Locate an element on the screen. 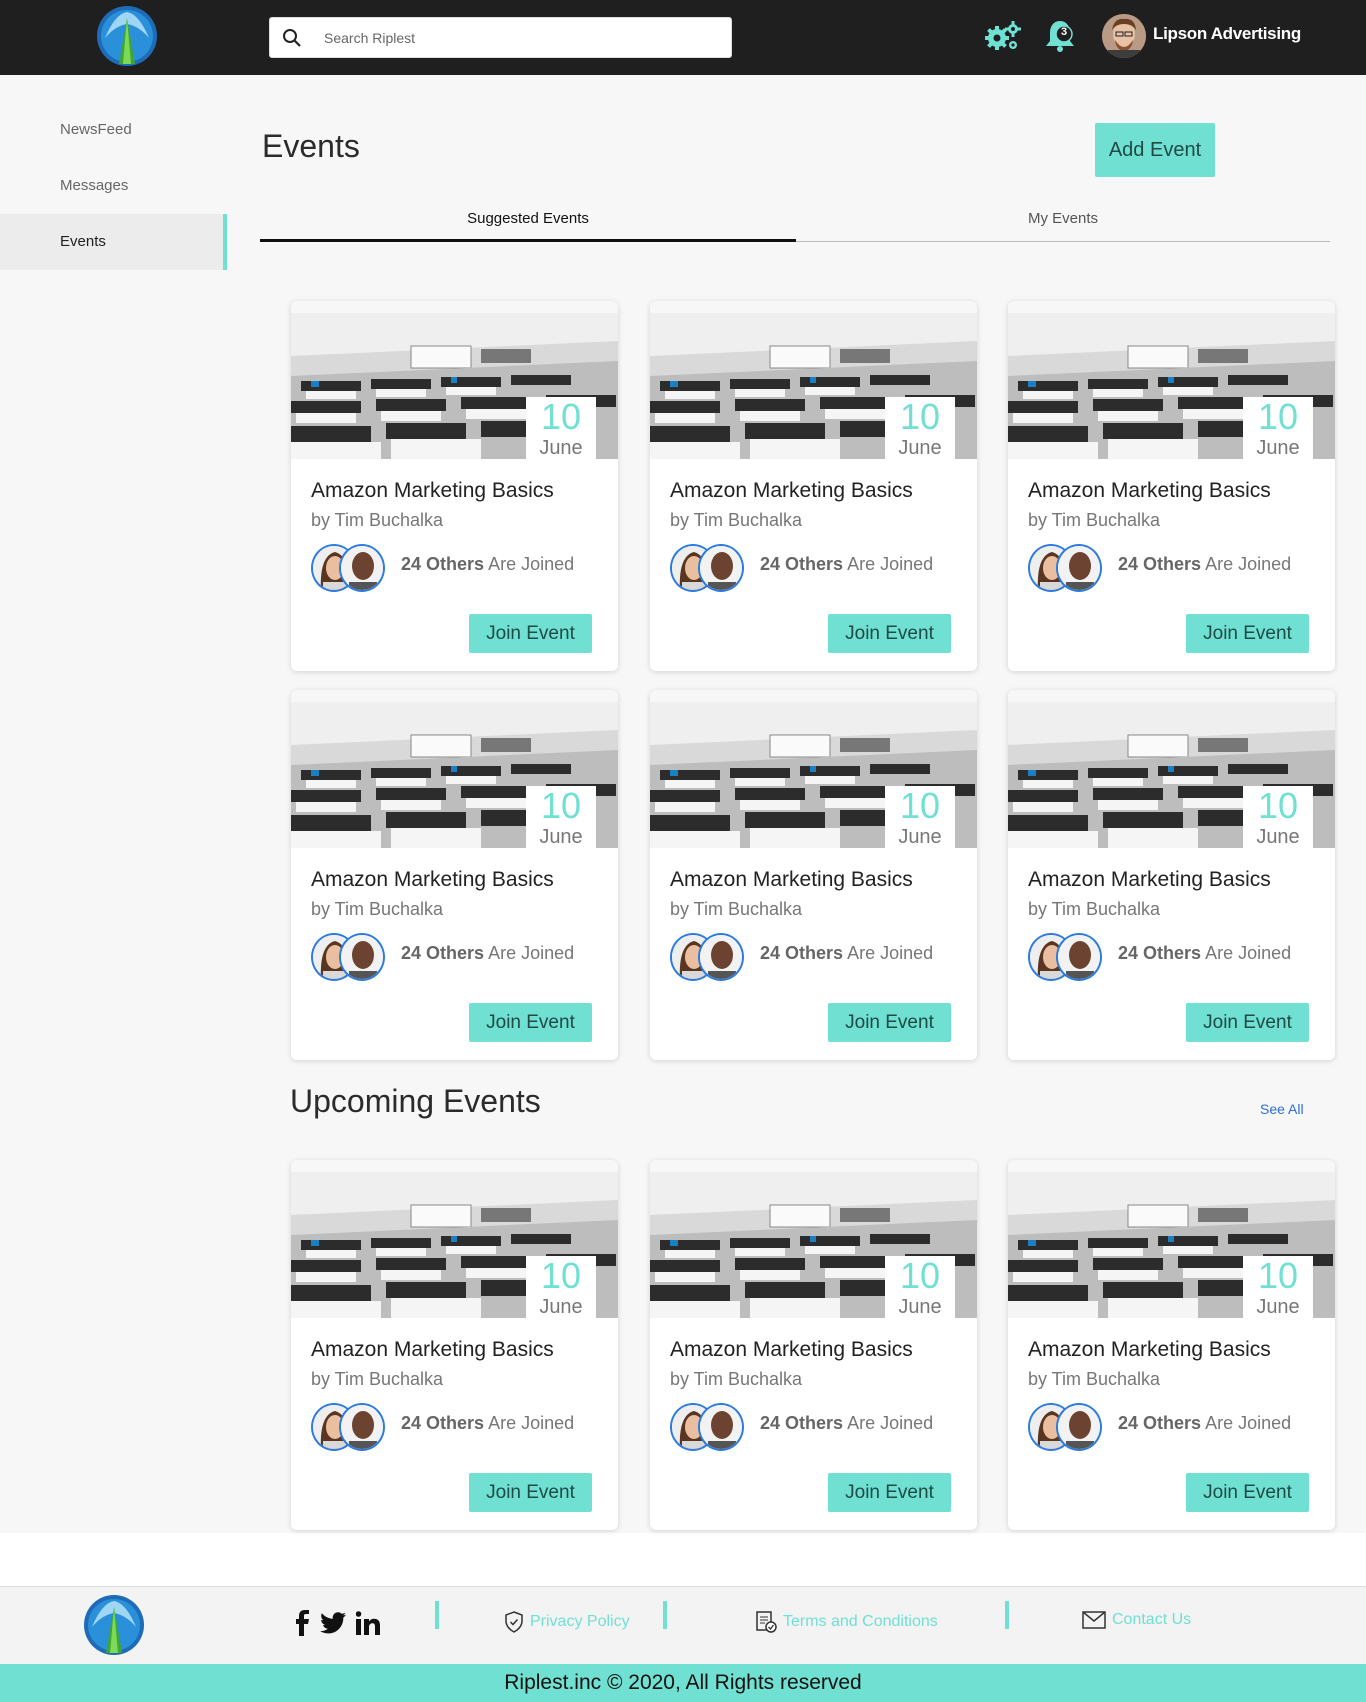 This screenshot has height=1702, width=1366. event-tabs: Suggested Events My Events is located at coordinates (795, 226).